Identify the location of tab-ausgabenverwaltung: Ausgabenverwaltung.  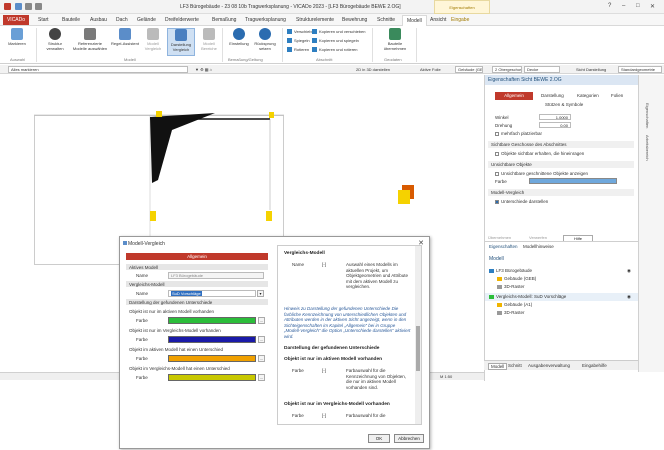
(549, 365).